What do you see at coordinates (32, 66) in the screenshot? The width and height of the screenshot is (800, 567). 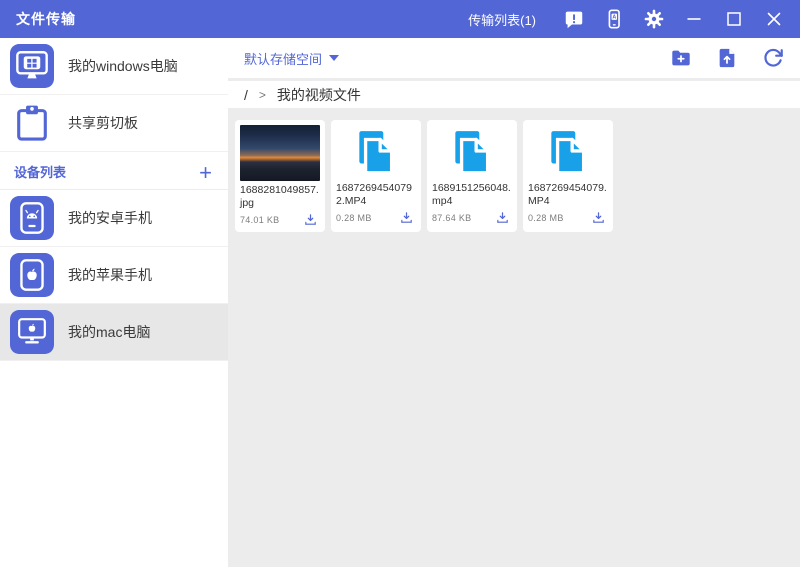 I see `windows-computer-icon` at bounding box center [32, 66].